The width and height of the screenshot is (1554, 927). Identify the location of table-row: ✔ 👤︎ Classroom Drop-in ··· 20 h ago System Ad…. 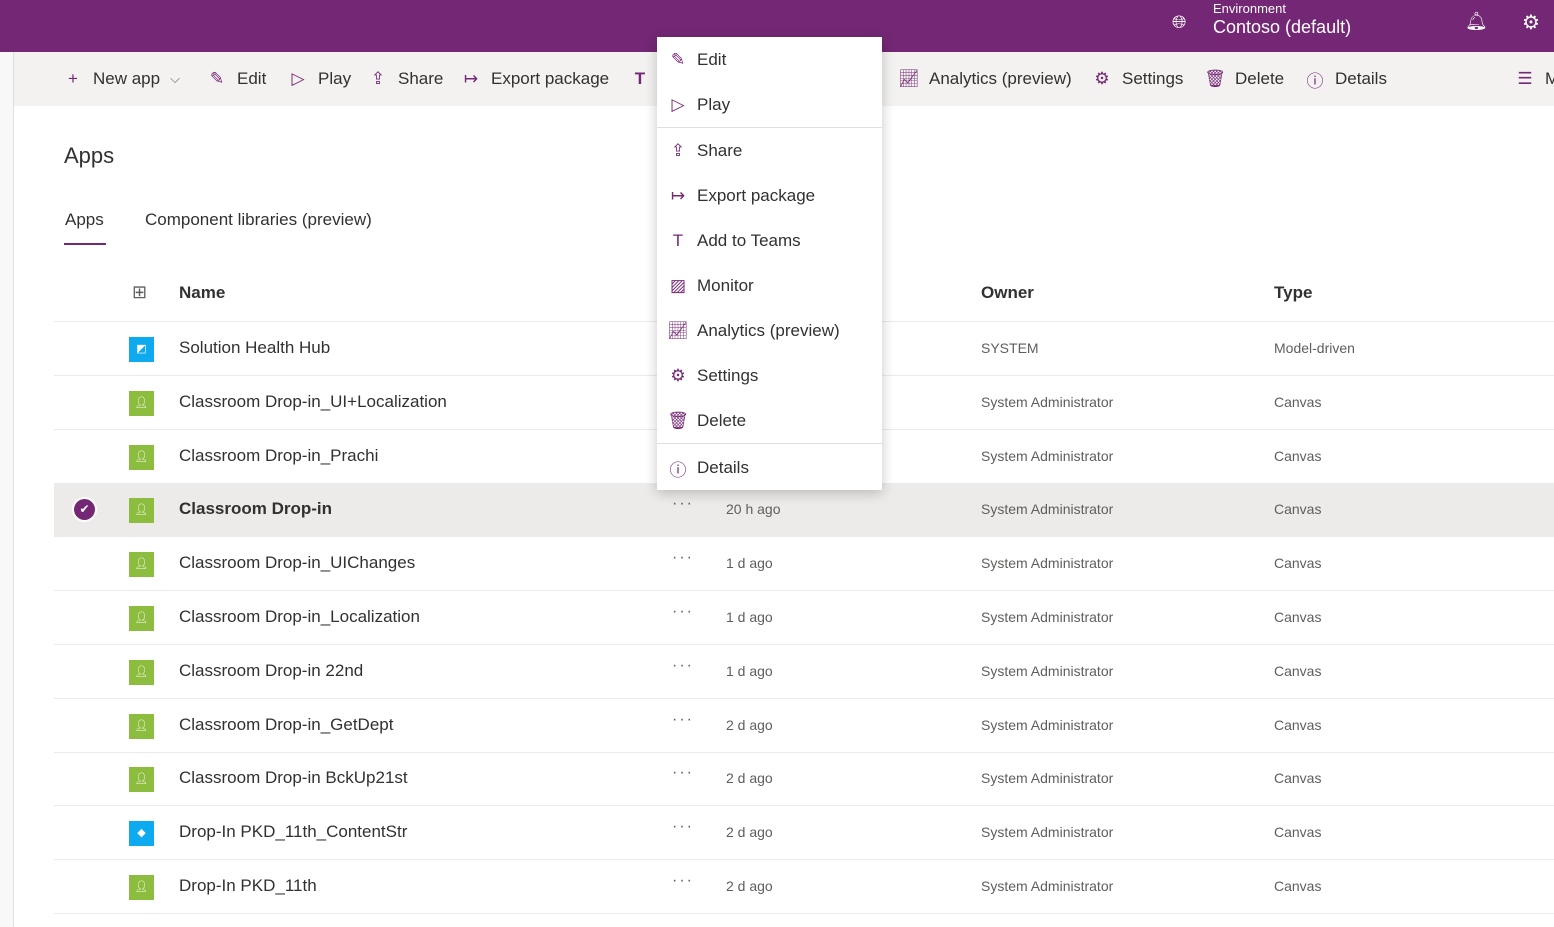
(804, 510).